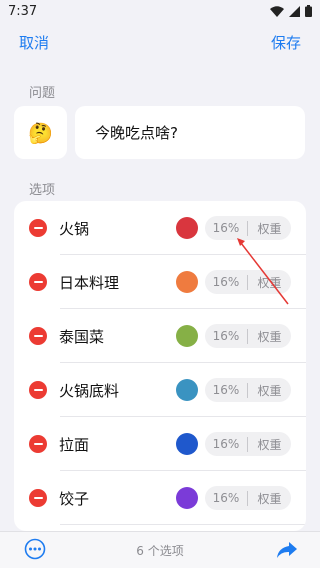 The image size is (320, 568). What do you see at coordinates (160, 390) in the screenshot?
I see `option-row: 火锅底料 16% 权重` at bounding box center [160, 390].